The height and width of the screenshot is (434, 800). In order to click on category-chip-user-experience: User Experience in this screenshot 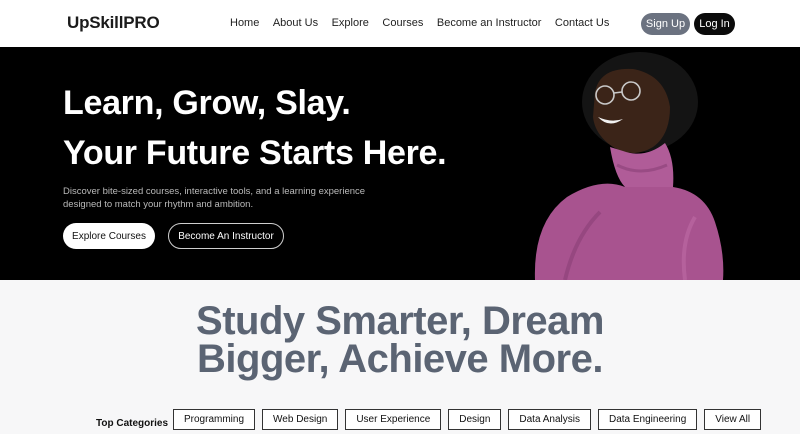, I will do `click(393, 419)`.